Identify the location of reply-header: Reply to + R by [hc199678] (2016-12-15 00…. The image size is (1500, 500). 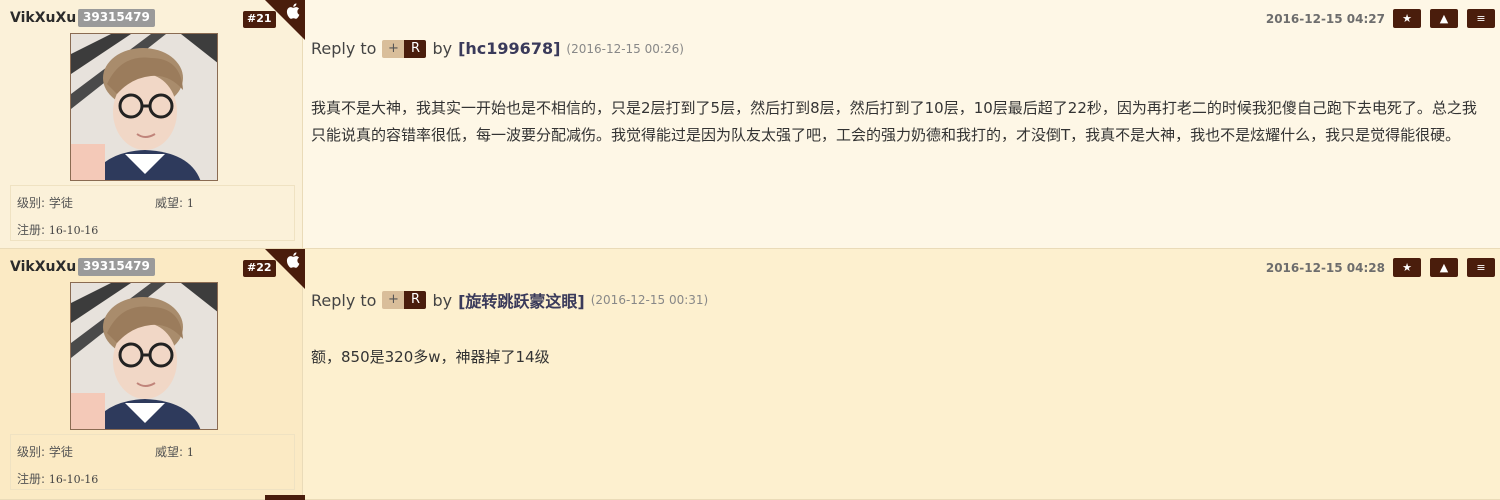
(497, 48).